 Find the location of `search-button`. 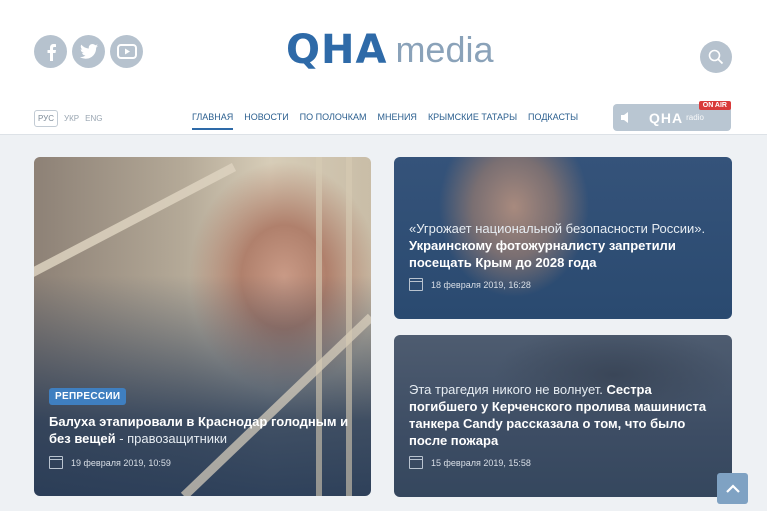

search-button is located at coordinates (716, 57).